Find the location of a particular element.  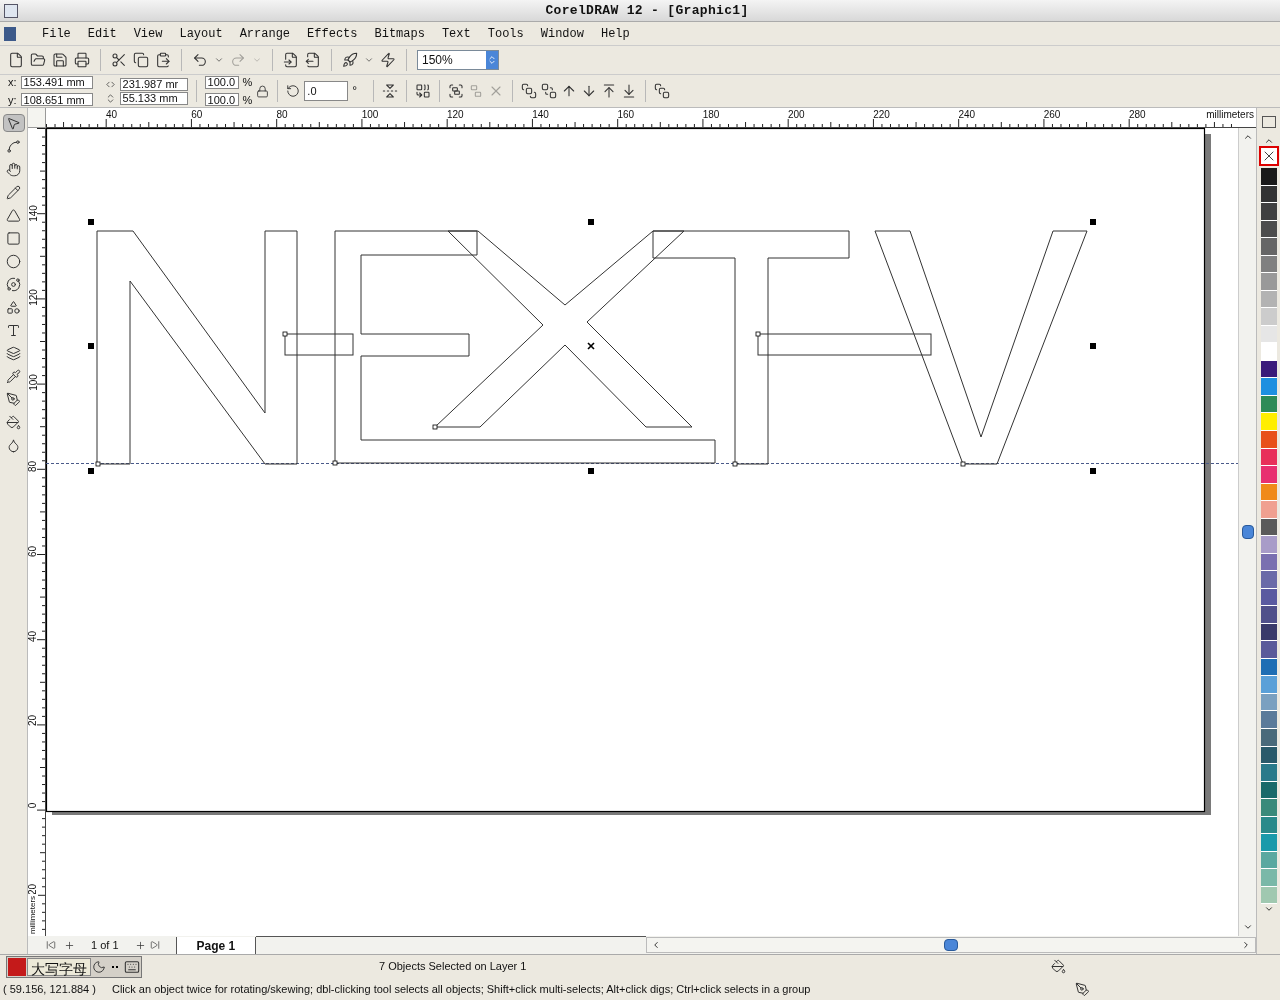

scroll-down-icon is located at coordinates (1247, 927).